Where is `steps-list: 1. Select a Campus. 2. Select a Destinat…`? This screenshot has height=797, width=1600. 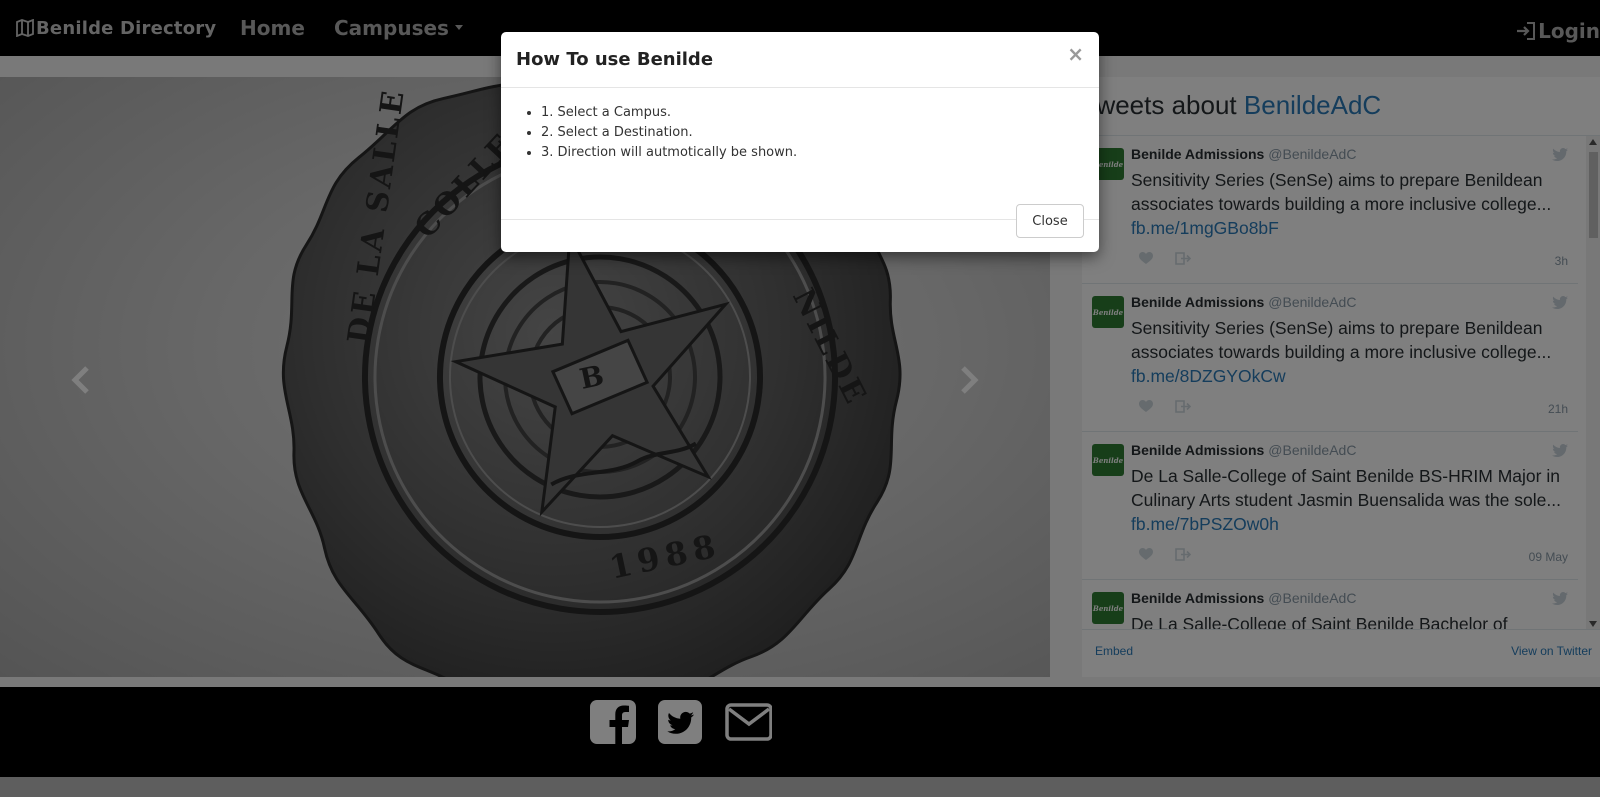 steps-list: 1. Select a Campus. 2. Select a Destinat… is located at coordinates (669, 133).